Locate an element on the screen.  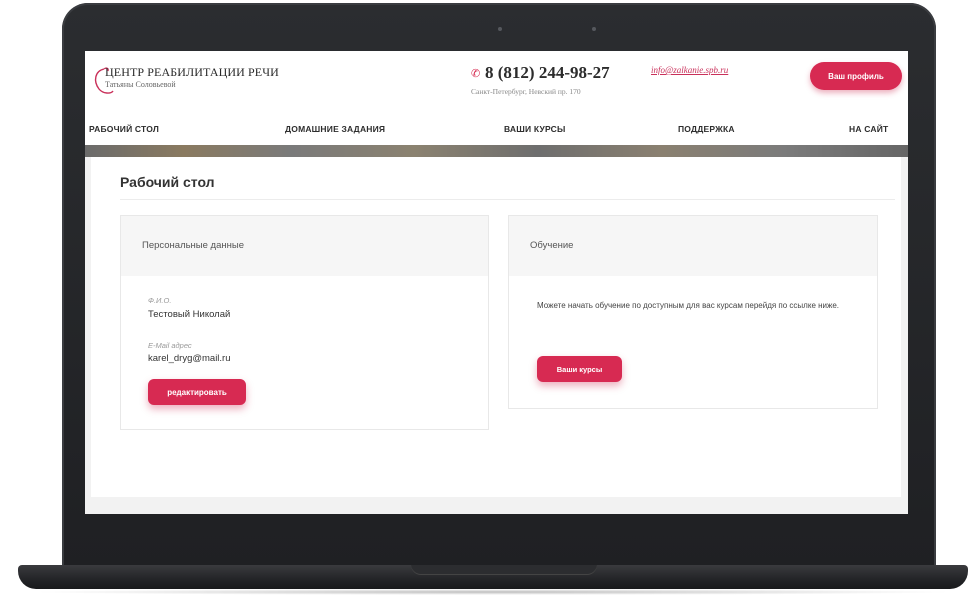
email-label: E-Mail адрес is located at coordinates (170, 345).